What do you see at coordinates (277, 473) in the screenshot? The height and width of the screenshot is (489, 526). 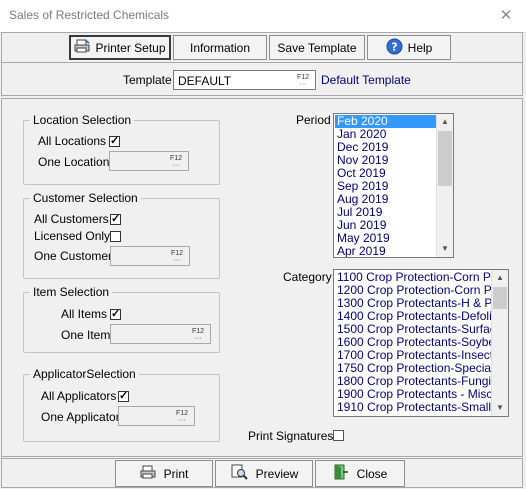 I see `preview-label: Preview` at bounding box center [277, 473].